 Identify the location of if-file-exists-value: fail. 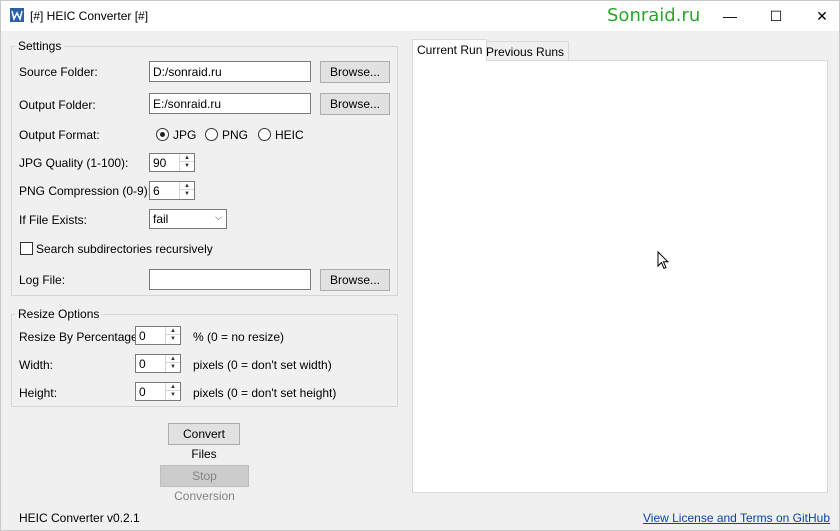
(161, 219).